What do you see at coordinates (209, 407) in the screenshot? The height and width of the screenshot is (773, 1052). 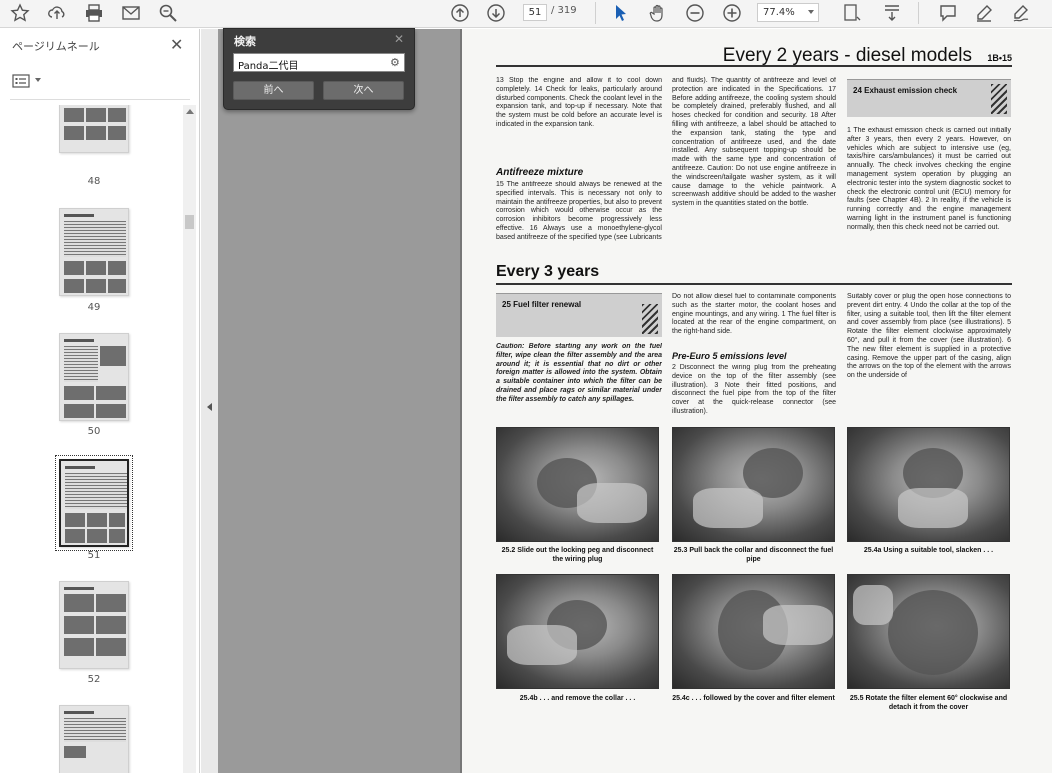 I see `collapse-arrow-icon` at bounding box center [209, 407].